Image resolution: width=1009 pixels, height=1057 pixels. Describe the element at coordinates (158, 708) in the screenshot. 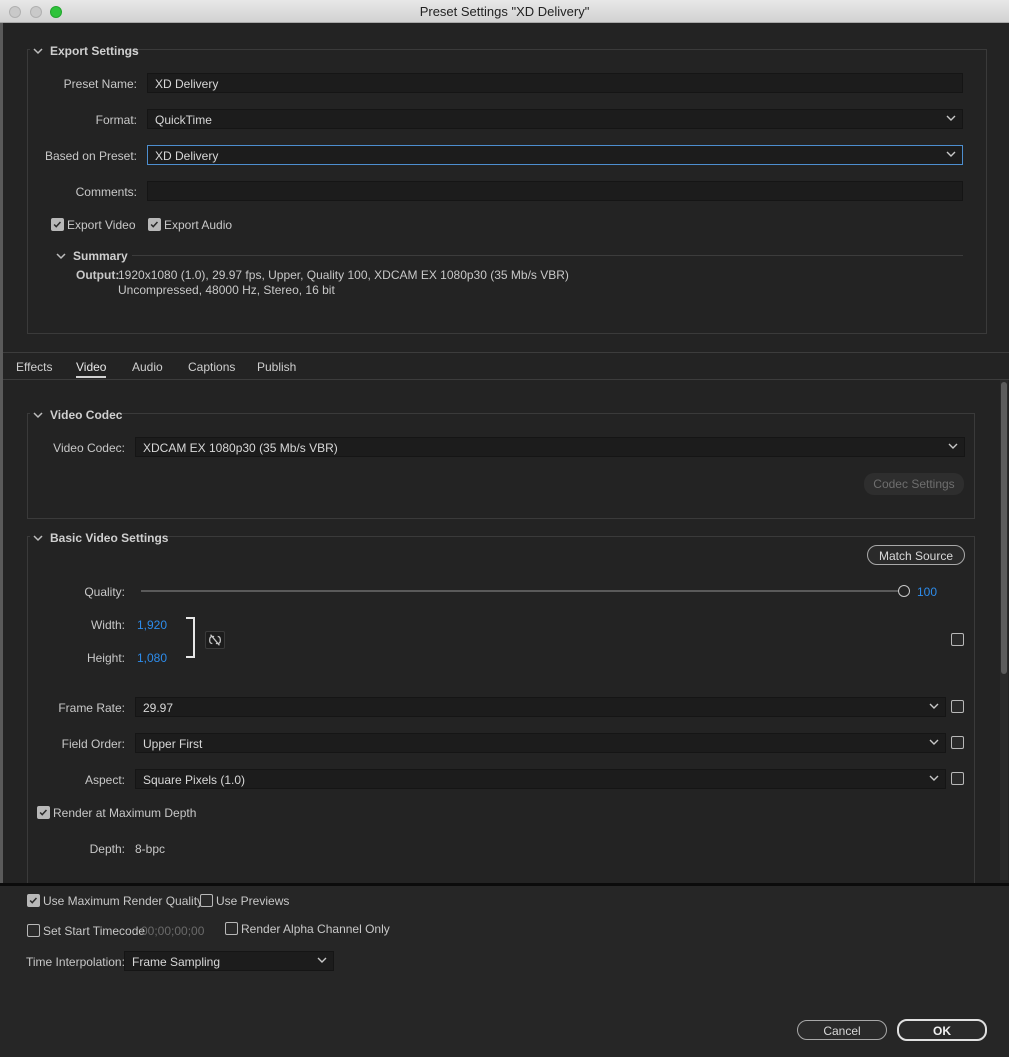

I see `frame-rate-value: 29.97` at that location.